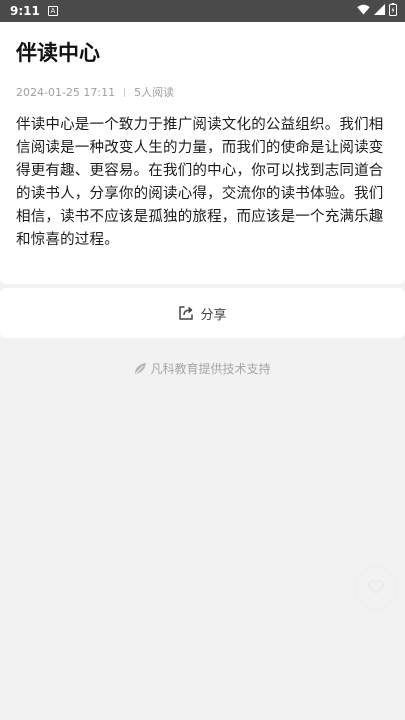 This screenshot has height=720, width=405. Describe the element at coordinates (66, 92) in the screenshot. I see `article-date: 2024-01-25 17:11` at that location.